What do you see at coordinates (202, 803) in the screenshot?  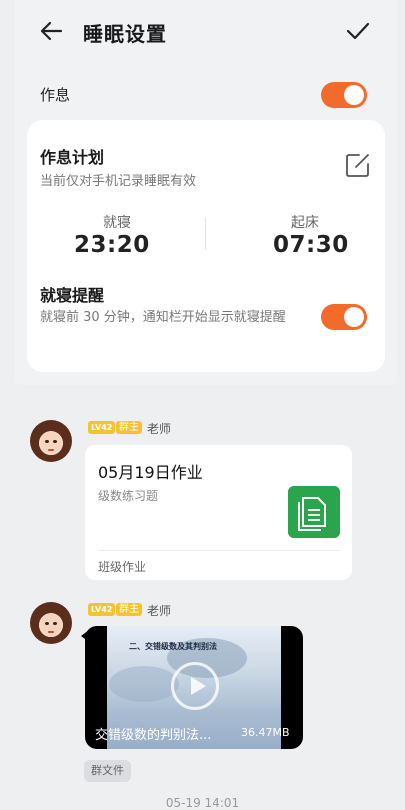 I see `timestamp: 05-19 14:01` at bounding box center [202, 803].